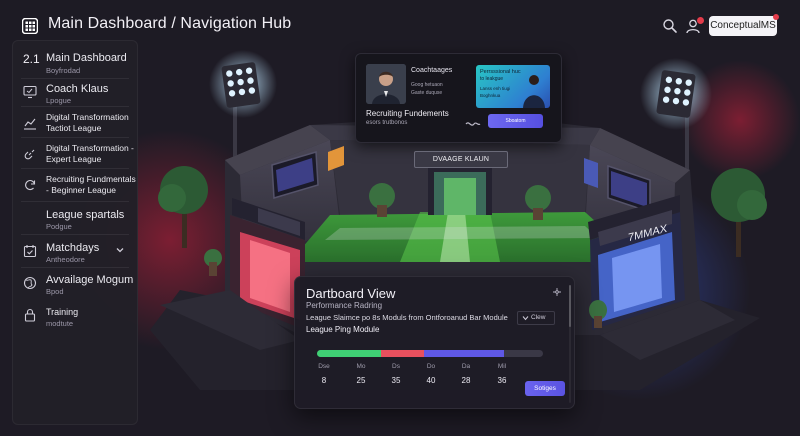  Describe the element at coordinates (29, 154) in the screenshot. I see `link-icon` at that location.